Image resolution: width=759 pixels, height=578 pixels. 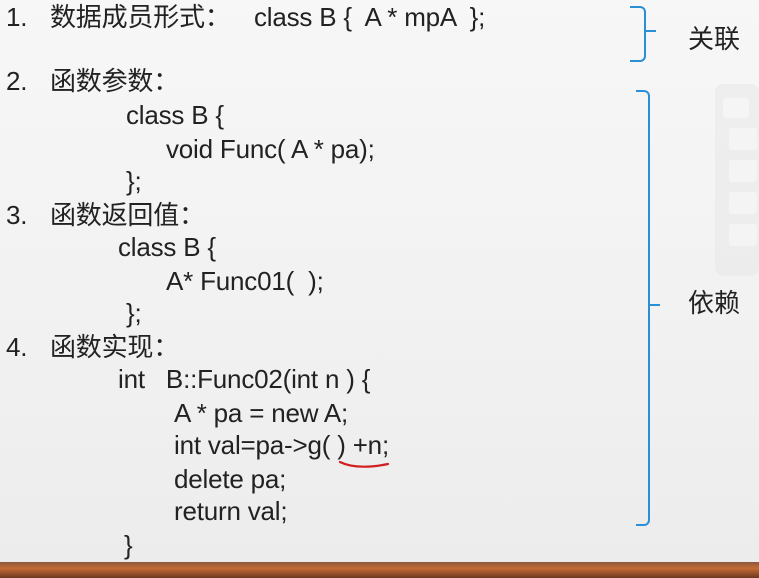 I want to click on screen-bottom-bezel, so click(x=379, y=570).